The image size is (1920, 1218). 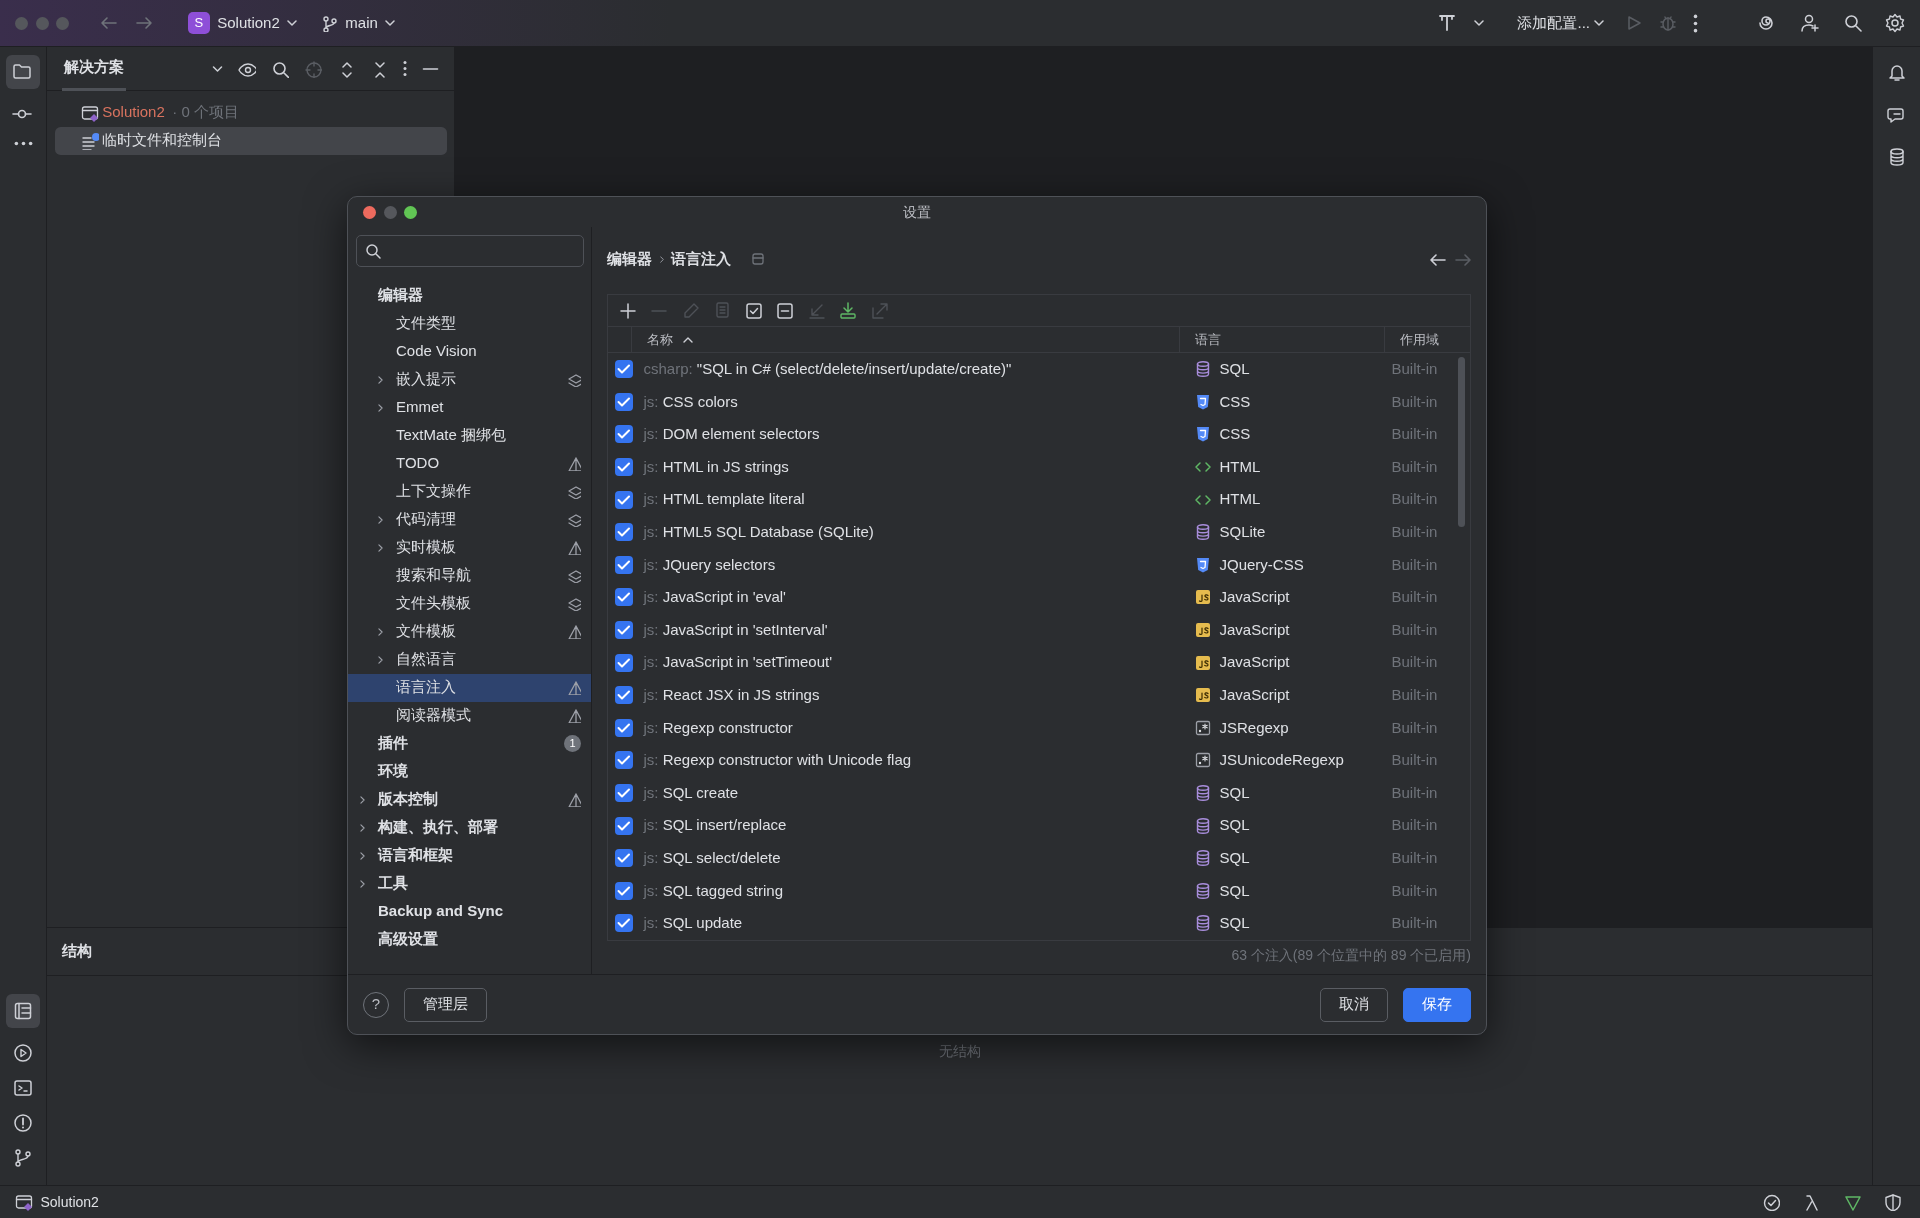 What do you see at coordinates (23, 1087) in the screenshot?
I see `terminal-icon` at bounding box center [23, 1087].